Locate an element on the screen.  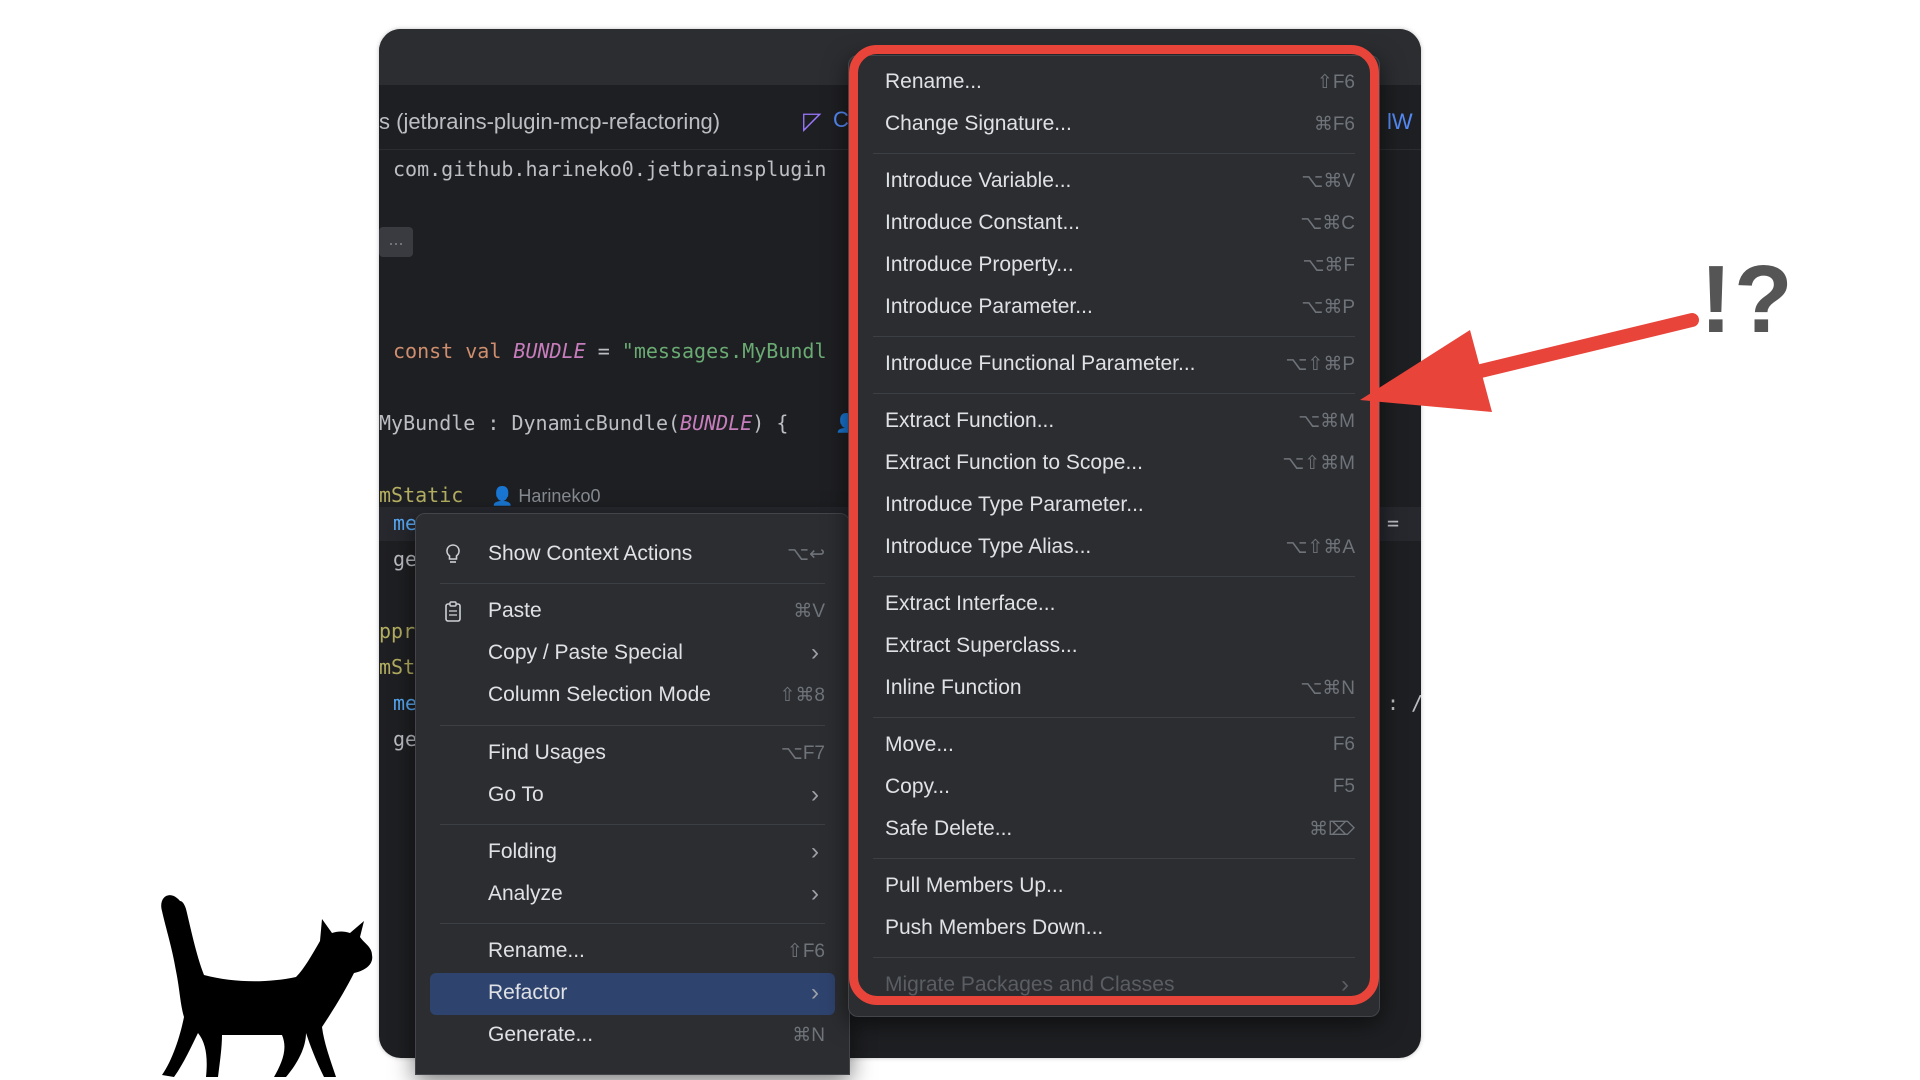
menu-item-find-usages: Find Usages ⌥F7 is located at coordinates (632, 754).